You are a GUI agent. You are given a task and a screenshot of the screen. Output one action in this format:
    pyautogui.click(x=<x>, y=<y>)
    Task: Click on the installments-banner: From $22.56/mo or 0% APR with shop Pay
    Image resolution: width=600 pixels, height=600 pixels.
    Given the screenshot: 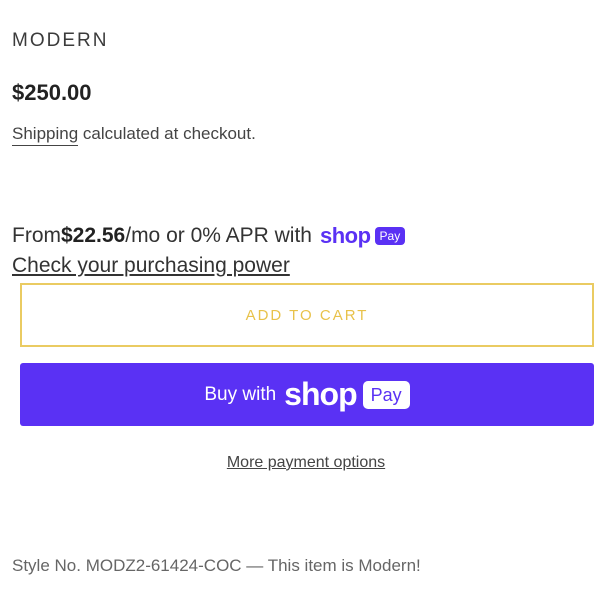 What is the action you would take?
    pyautogui.click(x=209, y=236)
    